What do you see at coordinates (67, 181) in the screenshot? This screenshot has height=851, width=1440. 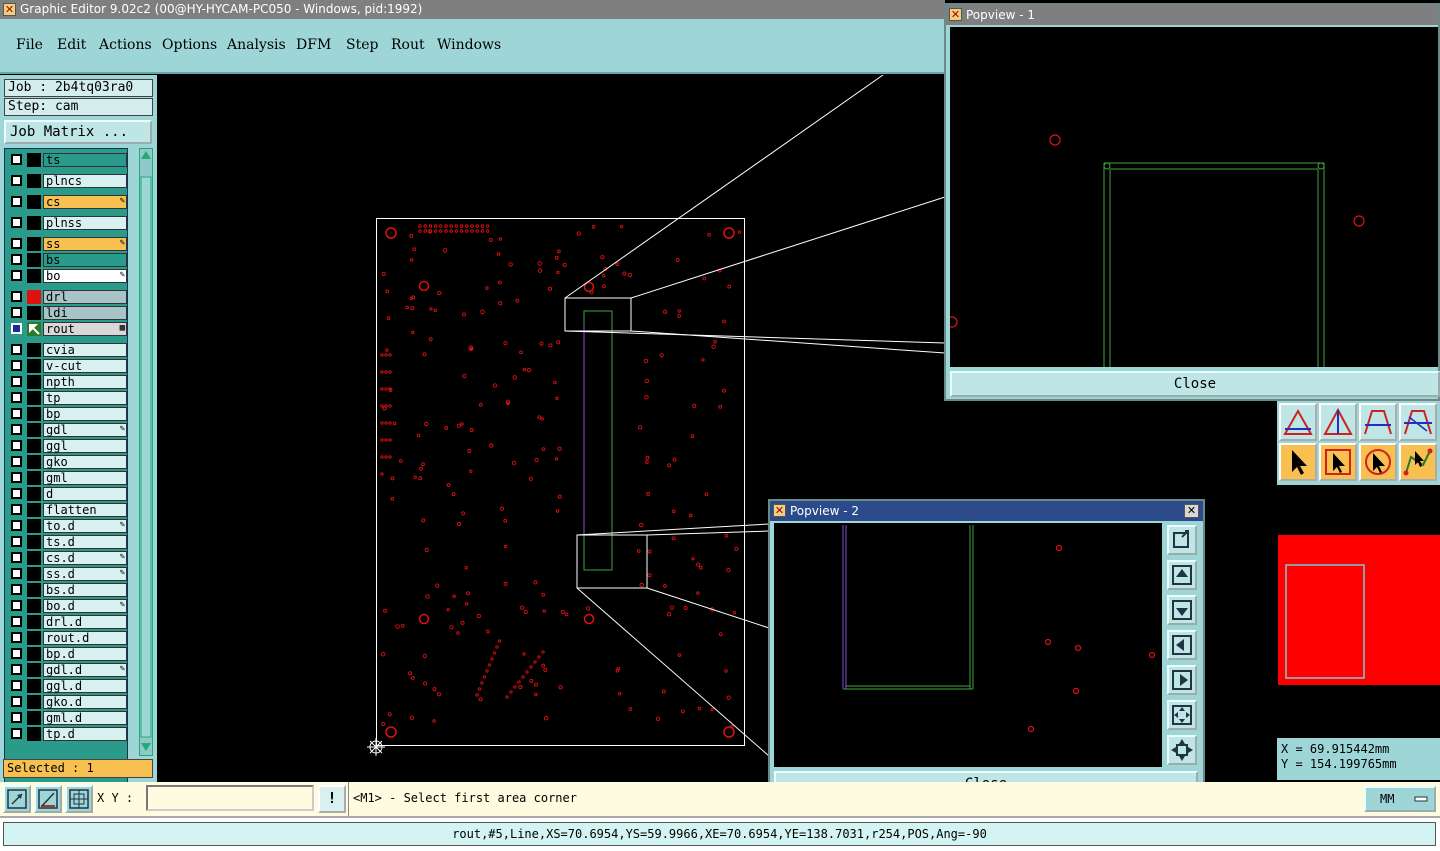 I see `layer-row-plncs: plncs` at bounding box center [67, 181].